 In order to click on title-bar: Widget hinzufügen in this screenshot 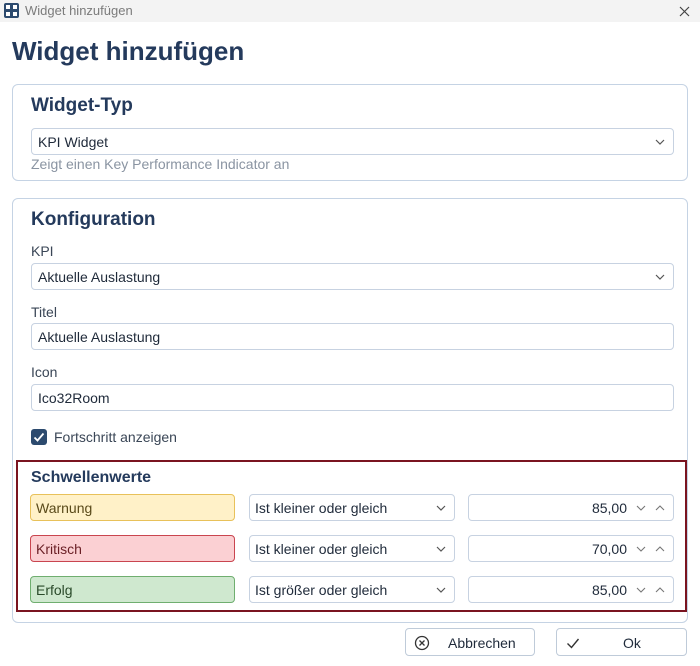, I will do `click(350, 11)`.